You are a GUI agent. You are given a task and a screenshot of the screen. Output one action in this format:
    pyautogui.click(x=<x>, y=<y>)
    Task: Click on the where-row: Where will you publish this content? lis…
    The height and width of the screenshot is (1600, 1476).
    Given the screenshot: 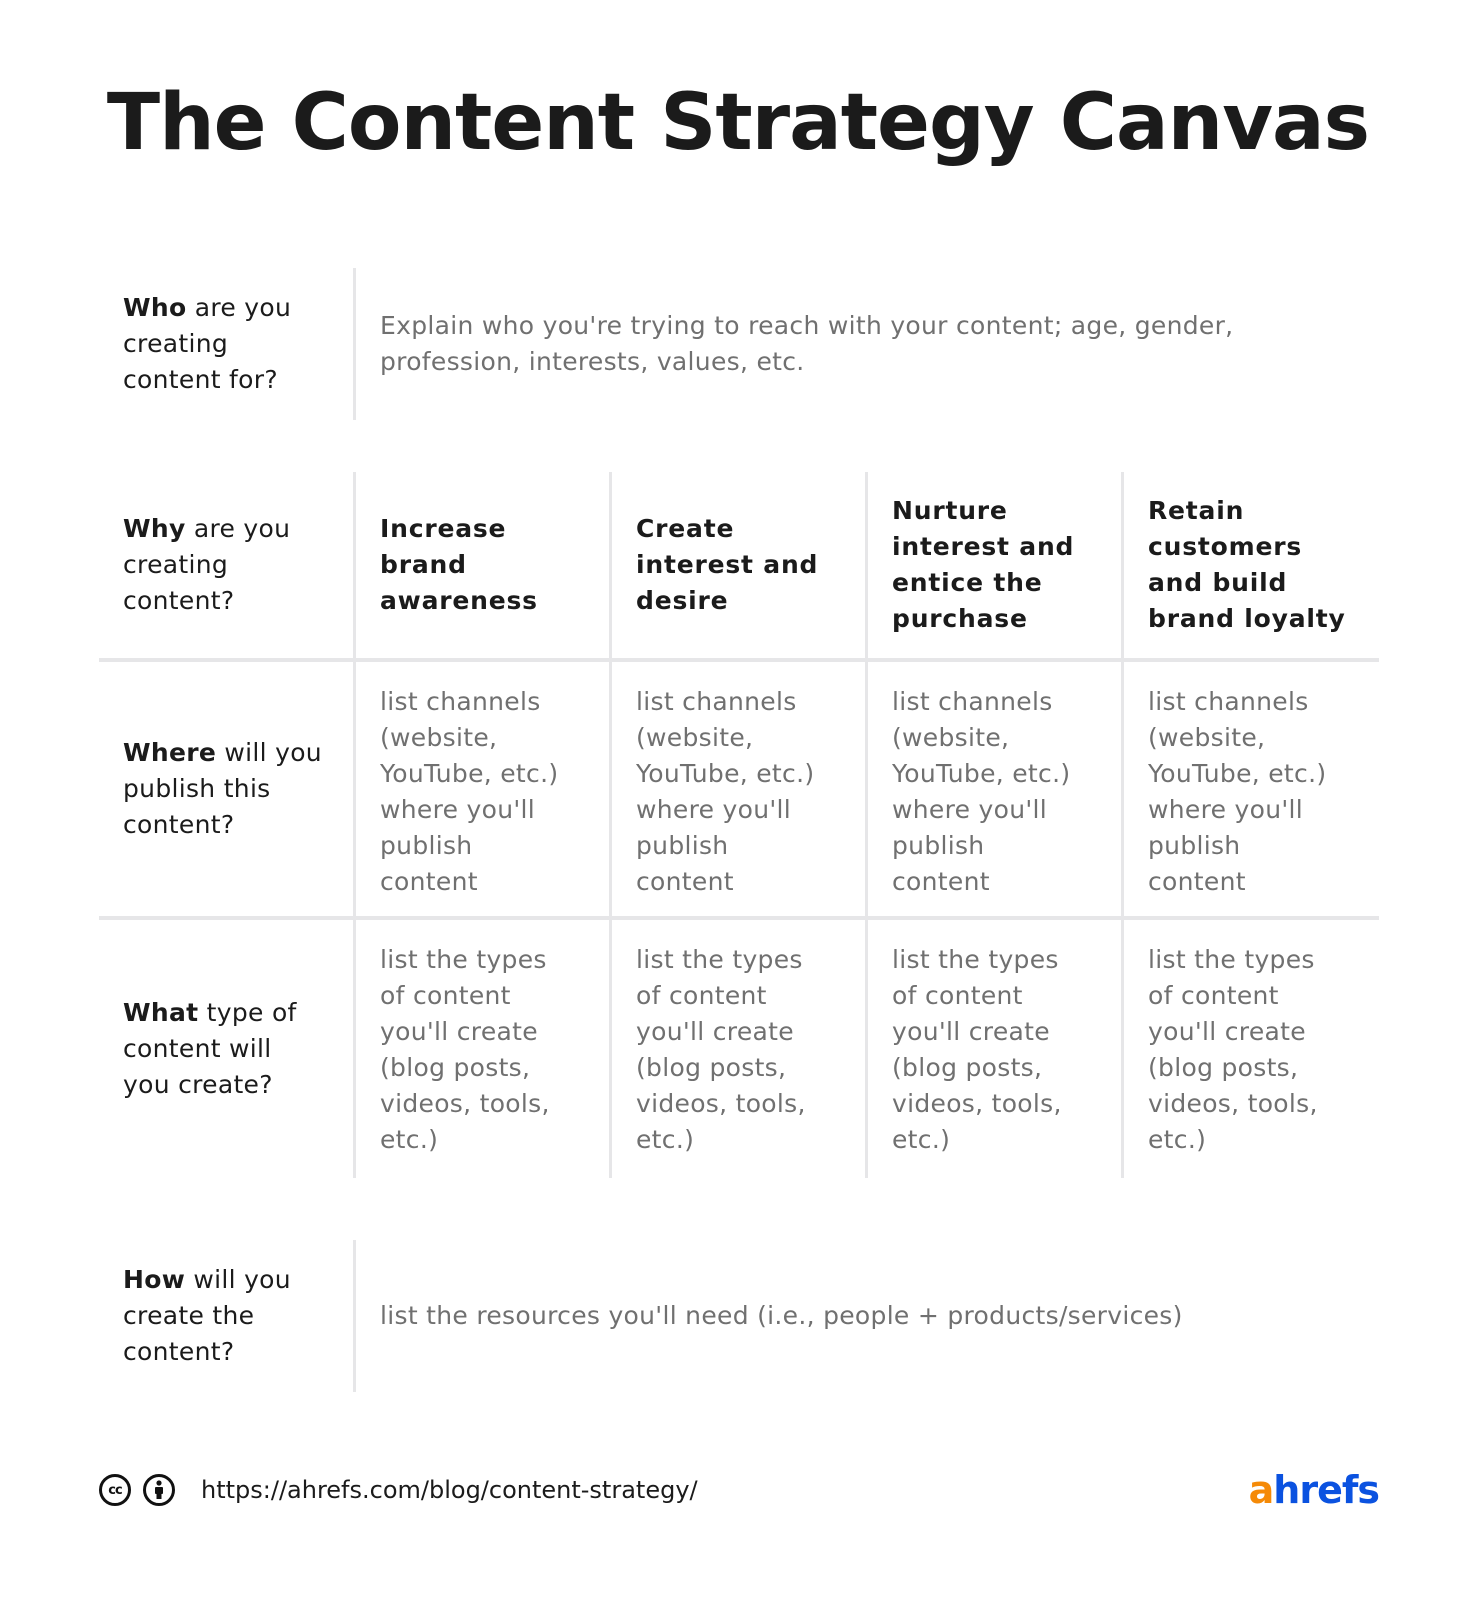 What is the action you would take?
    pyautogui.click(x=739, y=787)
    